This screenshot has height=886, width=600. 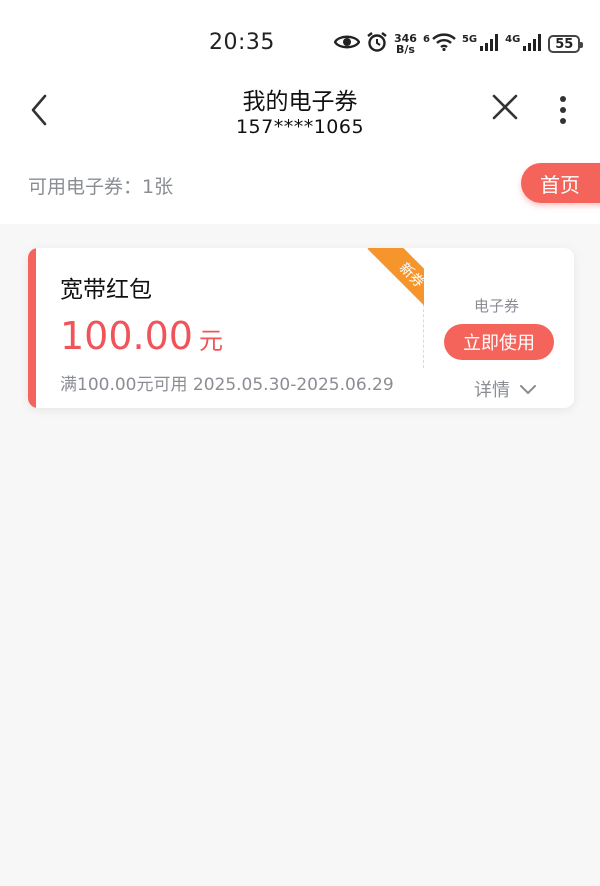 What do you see at coordinates (458, 44) in the screenshot?
I see `status-icons: 346 B/s 6 5G 4G 55` at bounding box center [458, 44].